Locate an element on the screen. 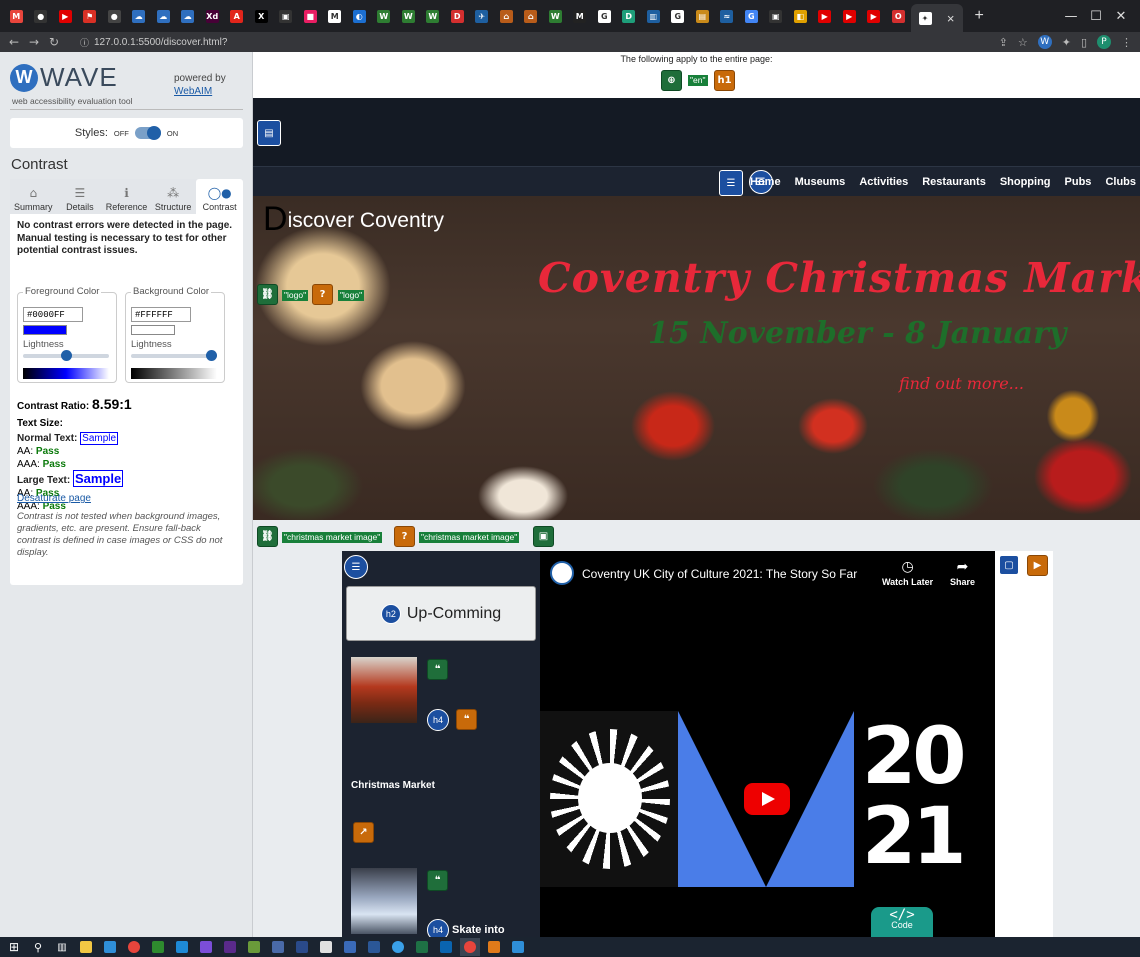 The height and width of the screenshot is (957, 1140). nav-link-museums: Museums is located at coordinates (820, 182).